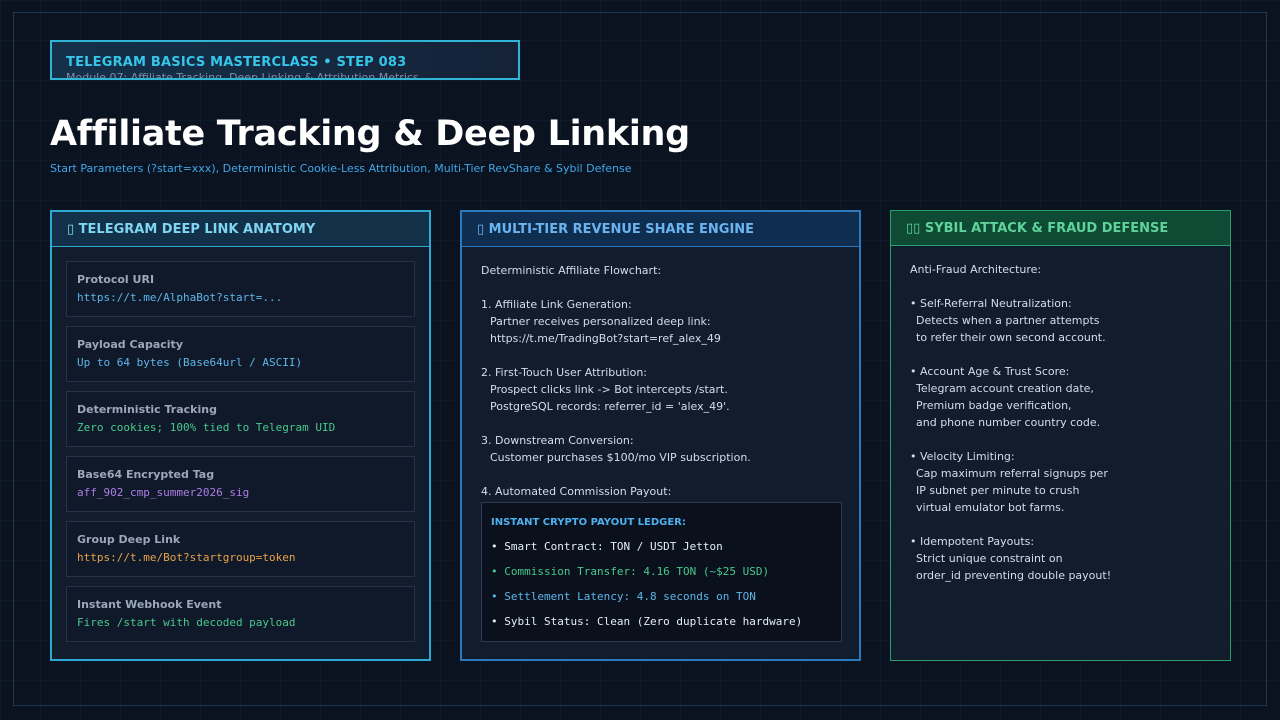 The width and height of the screenshot is (1280, 720). Describe the element at coordinates (236, 62) in the screenshot. I see `step-title: TELEGRAM BASICS MASTERCLASS • STEP 083` at that location.